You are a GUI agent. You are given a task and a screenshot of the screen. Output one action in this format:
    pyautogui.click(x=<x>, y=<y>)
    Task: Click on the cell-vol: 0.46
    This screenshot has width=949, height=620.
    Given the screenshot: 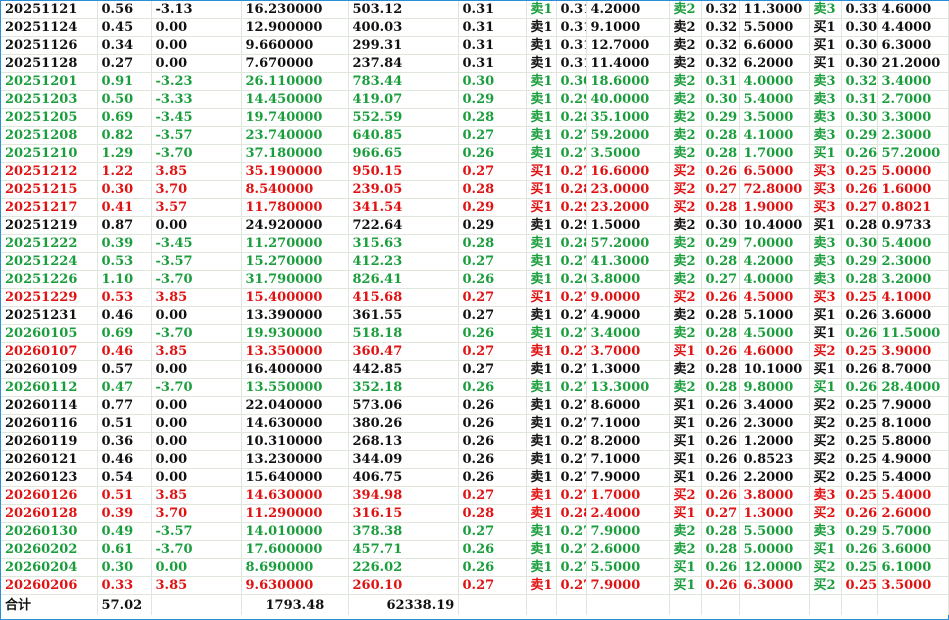 What is the action you would take?
    pyautogui.click(x=124, y=459)
    